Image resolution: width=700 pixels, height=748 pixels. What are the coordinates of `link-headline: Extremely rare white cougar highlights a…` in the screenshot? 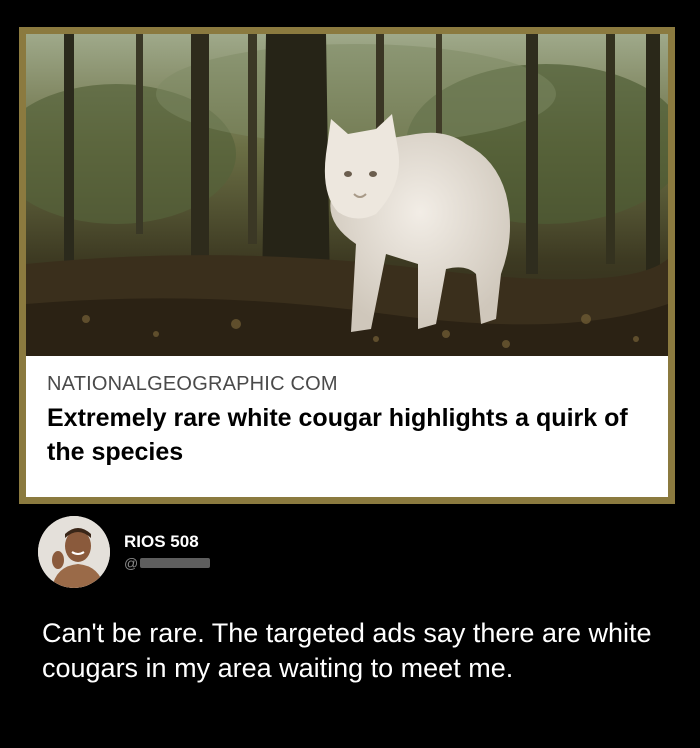 It's located at (347, 435).